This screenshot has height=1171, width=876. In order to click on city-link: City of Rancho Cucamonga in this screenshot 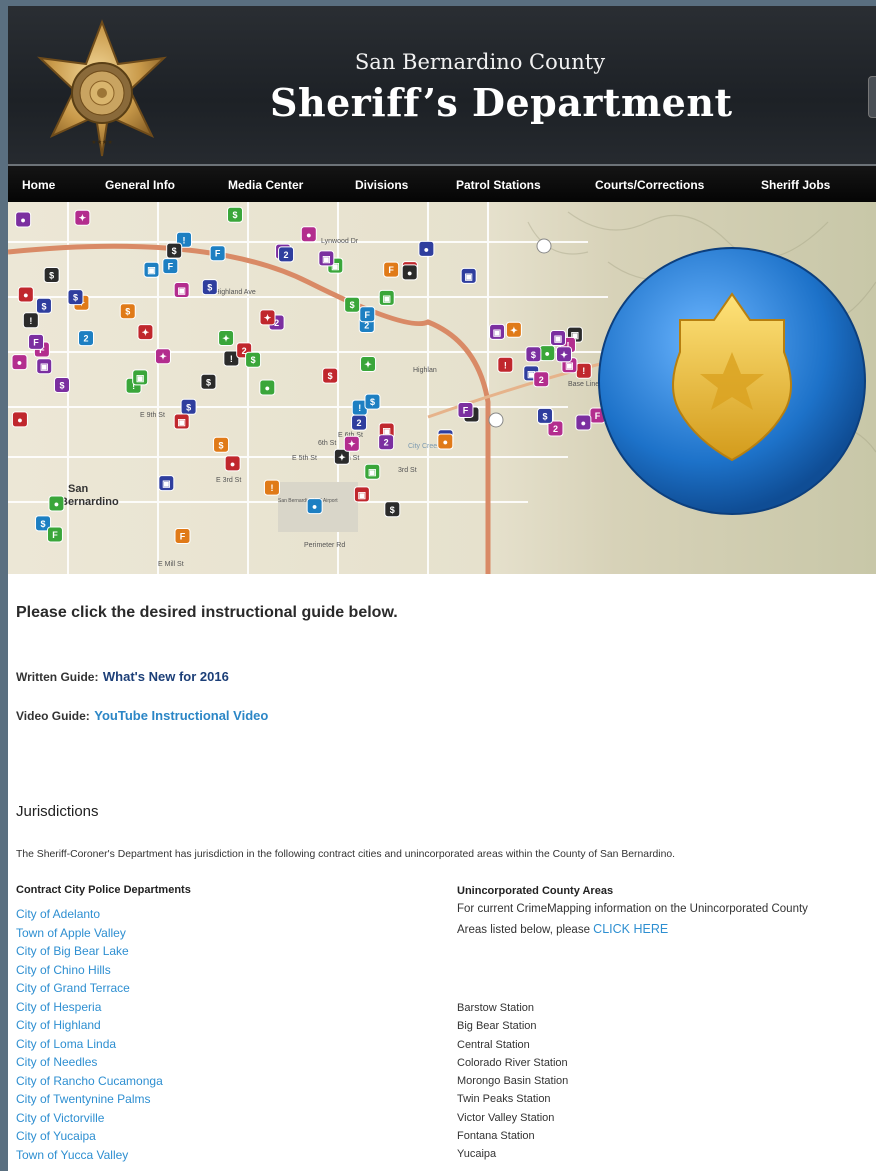, I will do `click(89, 1081)`.